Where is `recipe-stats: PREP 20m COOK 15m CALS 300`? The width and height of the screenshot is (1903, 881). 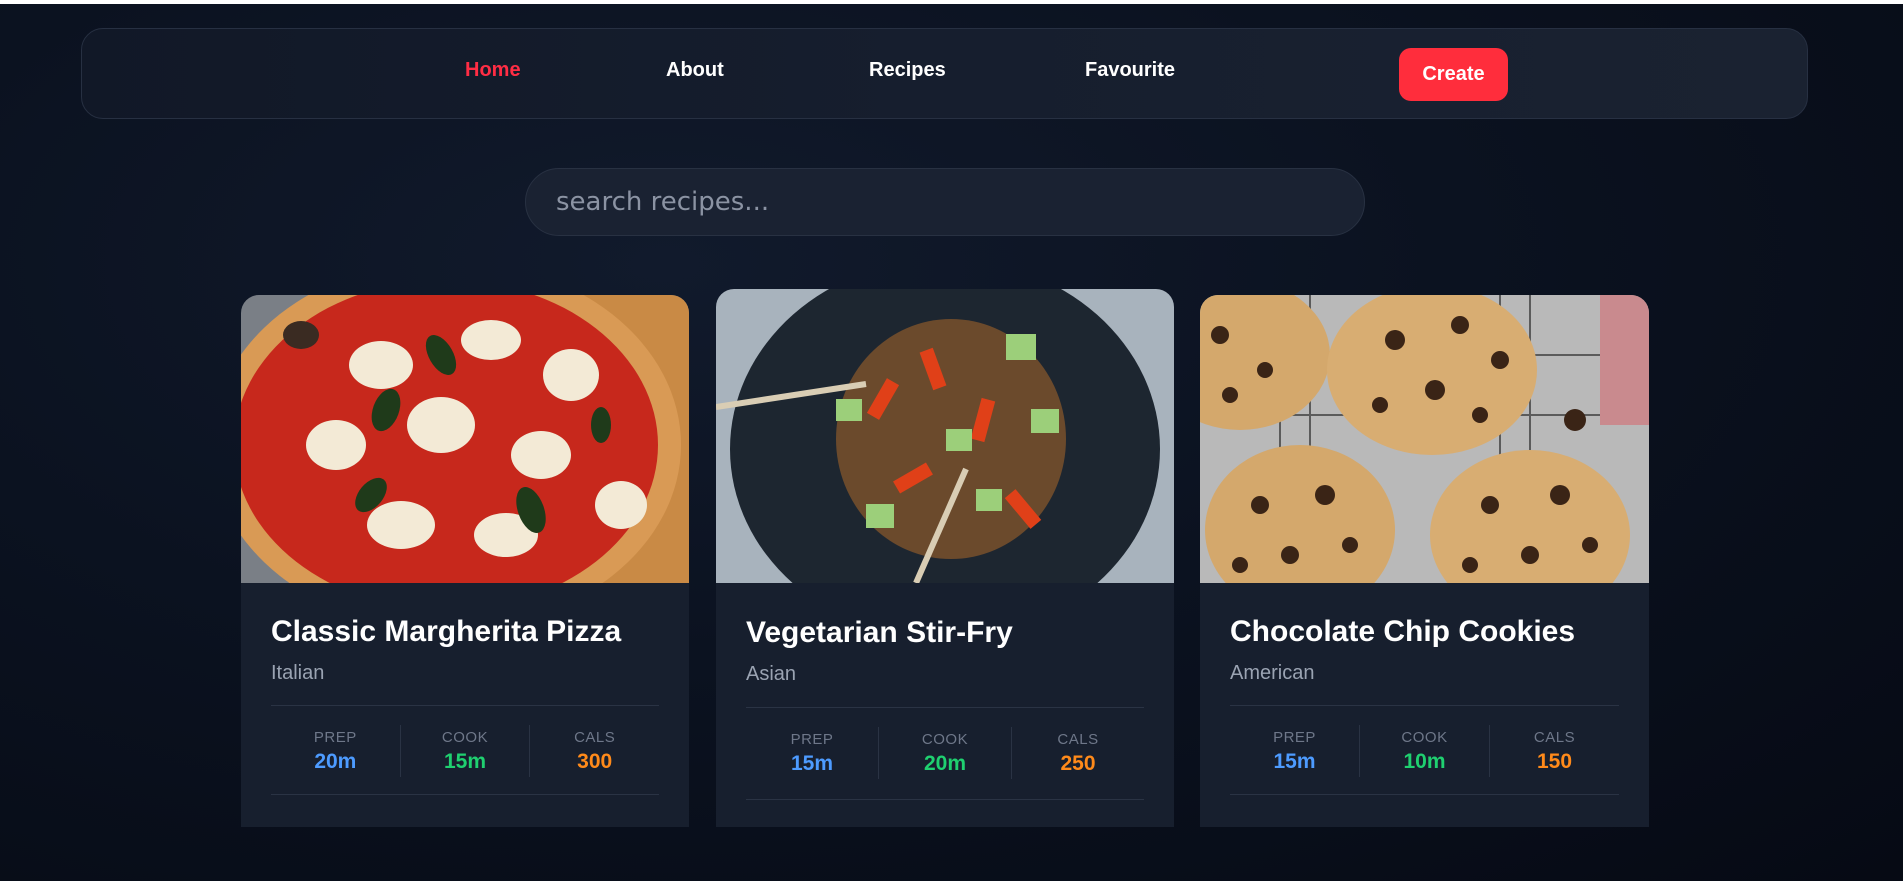
recipe-stats: PREP 20m COOK 15m CALS 300 is located at coordinates (465, 751).